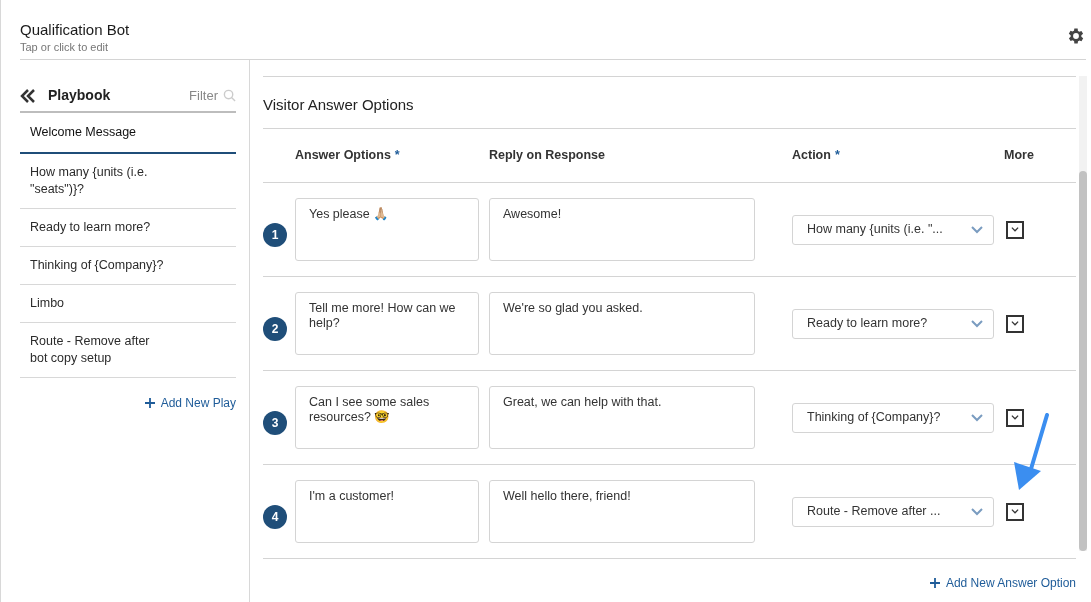 The height and width of the screenshot is (602, 1091). What do you see at coordinates (128, 304) in the screenshot?
I see `playbook-item: Limbo` at bounding box center [128, 304].